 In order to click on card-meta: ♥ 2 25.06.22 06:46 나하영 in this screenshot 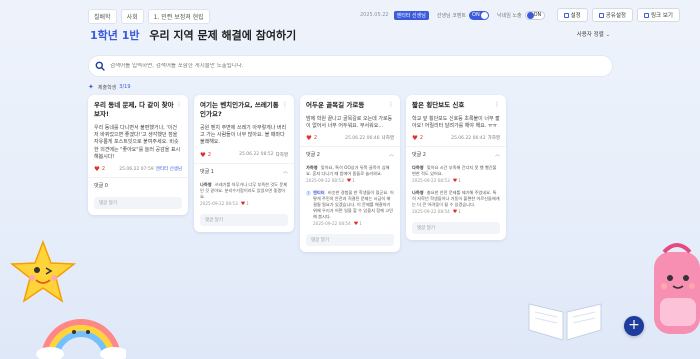, I will do `click(350, 138)`.